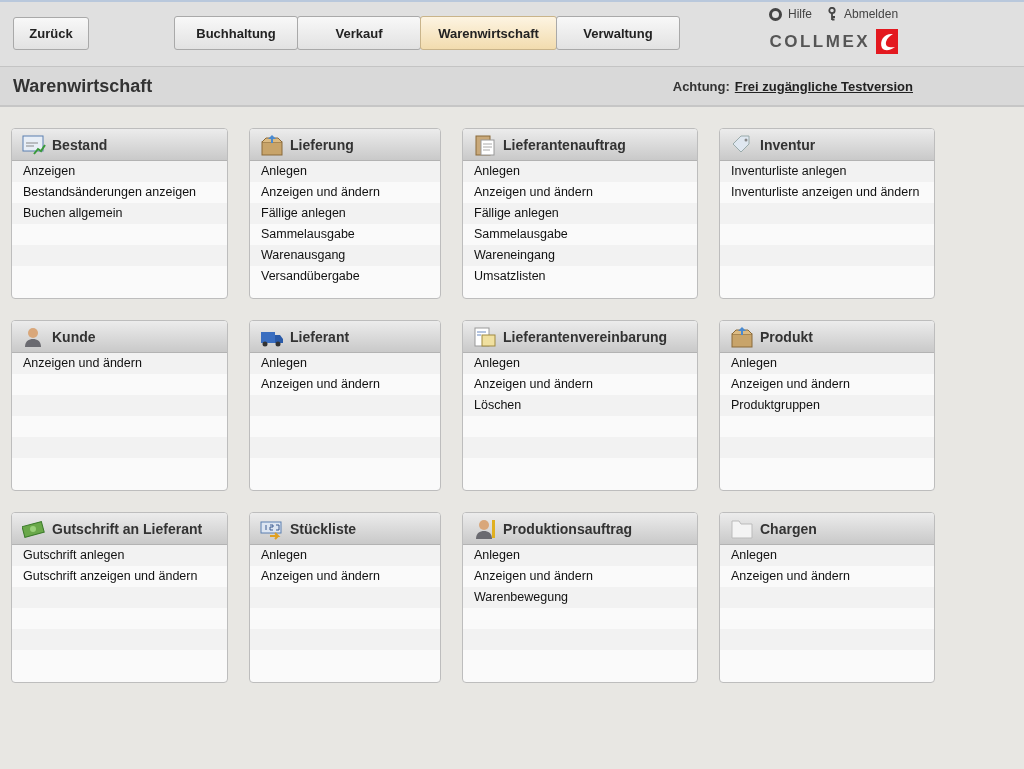 Image resolution: width=1024 pixels, height=769 pixels. What do you see at coordinates (127, 528) in the screenshot?
I see `card-title: Gutschrift an Lieferant` at bounding box center [127, 528].